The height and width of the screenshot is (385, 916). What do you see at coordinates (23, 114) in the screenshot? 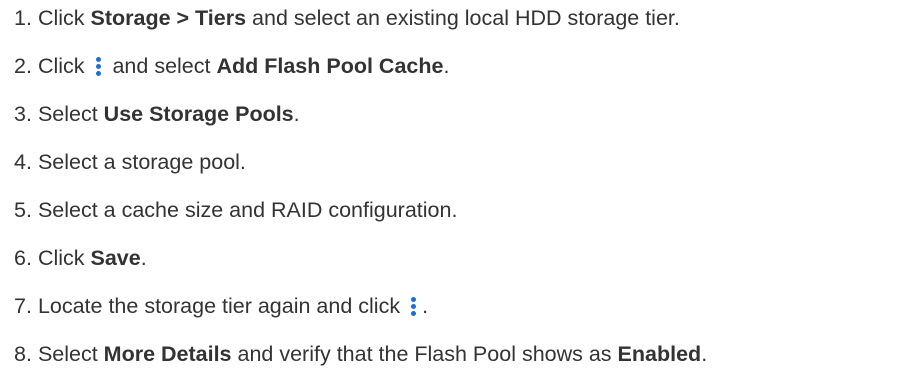
I see `step-number: 3.` at bounding box center [23, 114].